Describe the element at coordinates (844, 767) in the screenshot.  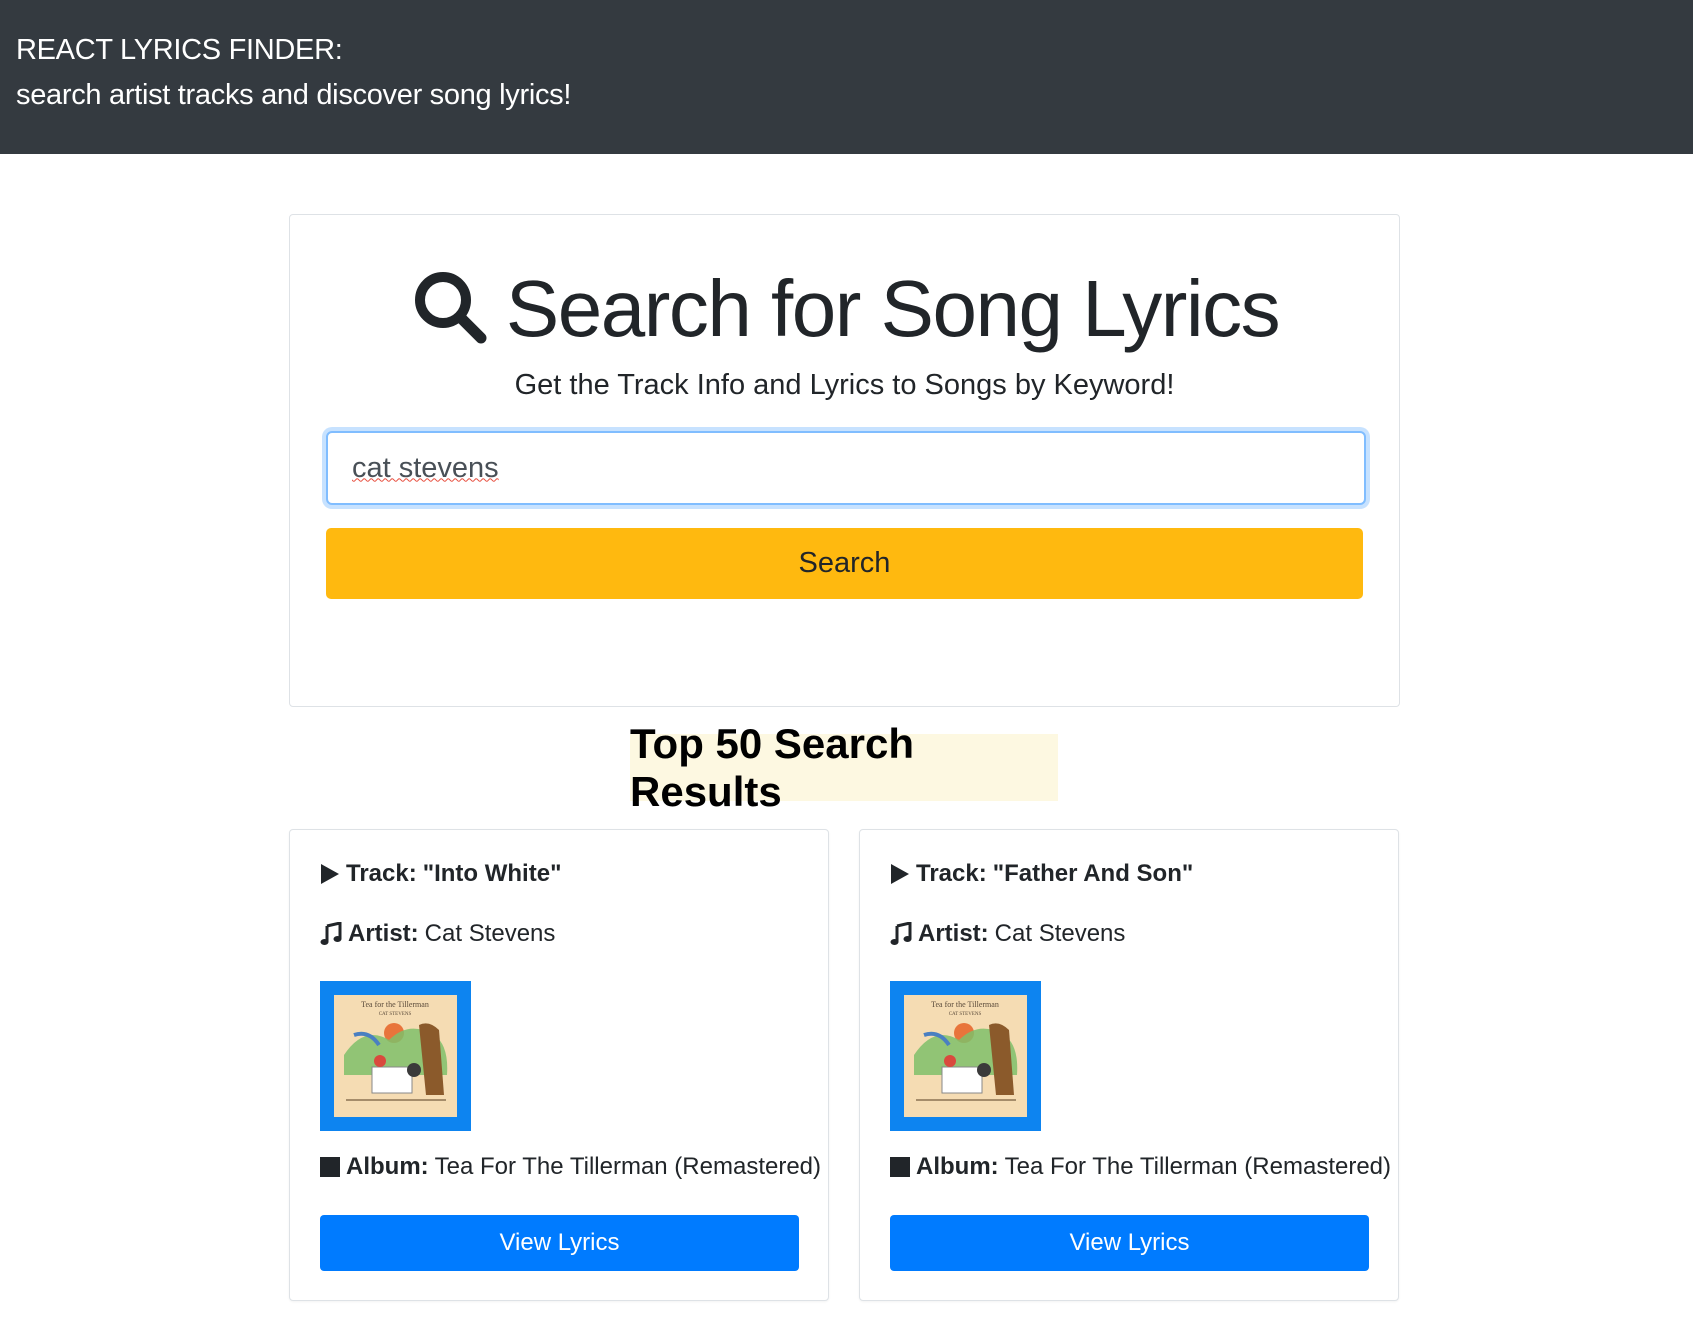
I see `results-heading: Top 50 Search Results` at that location.